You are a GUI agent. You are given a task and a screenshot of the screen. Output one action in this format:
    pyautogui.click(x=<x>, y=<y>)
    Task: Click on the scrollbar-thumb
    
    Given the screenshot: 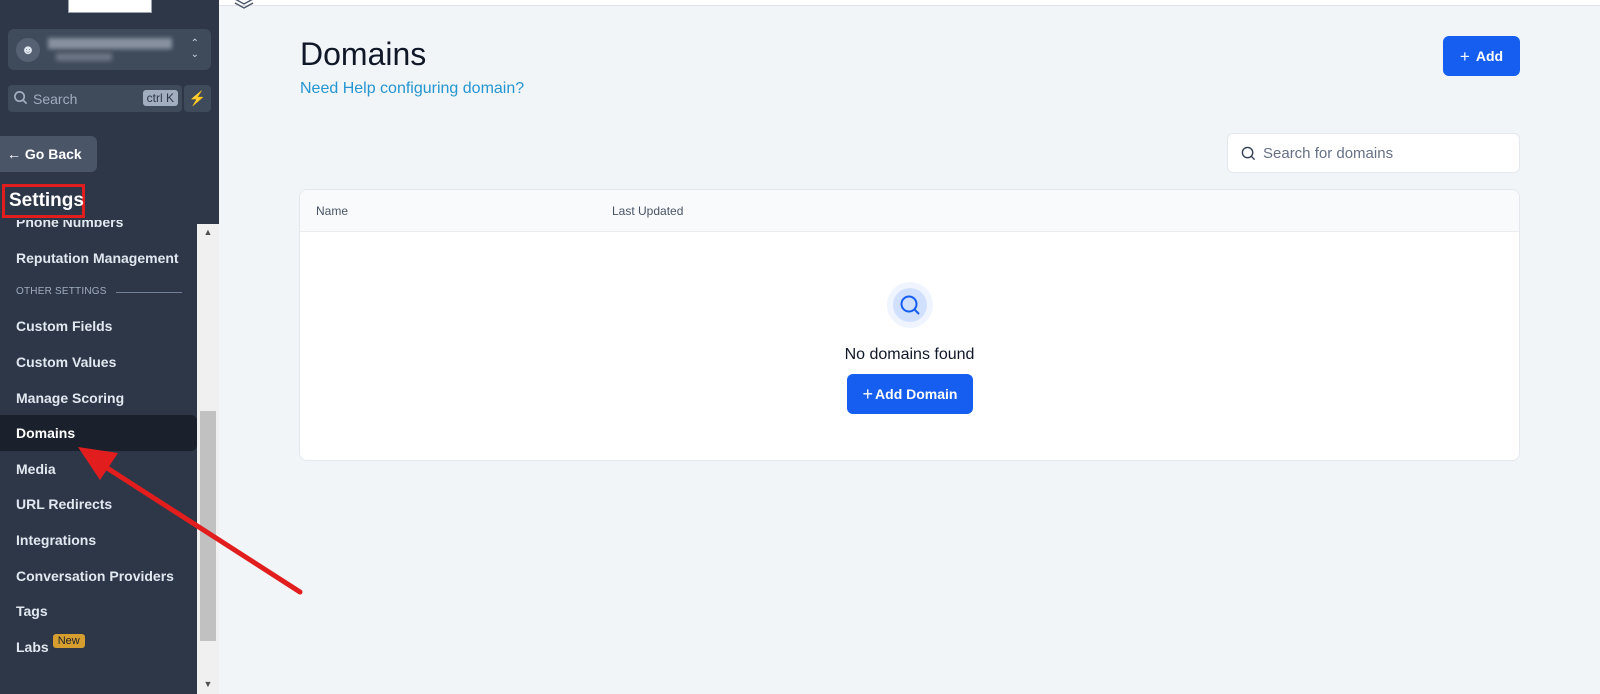 What is the action you would take?
    pyautogui.click(x=208, y=526)
    